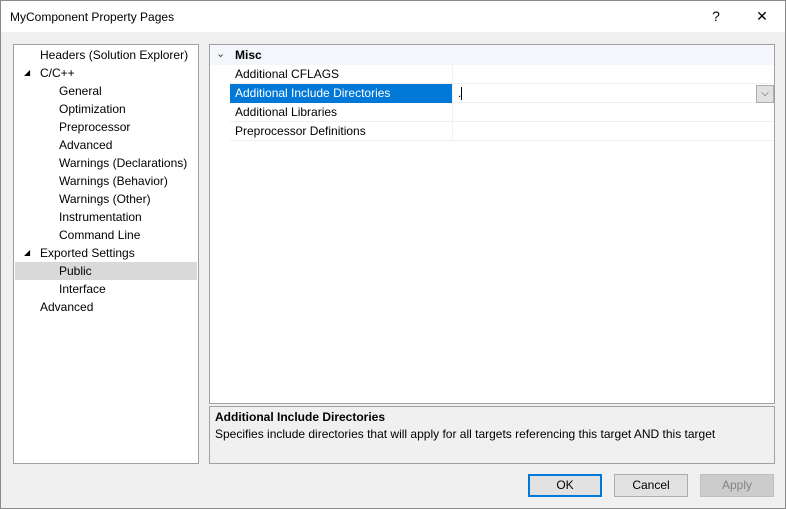 Image resolution: width=786 pixels, height=509 pixels. What do you see at coordinates (300, 417) in the screenshot?
I see `description-title: Additional Include Directories` at bounding box center [300, 417].